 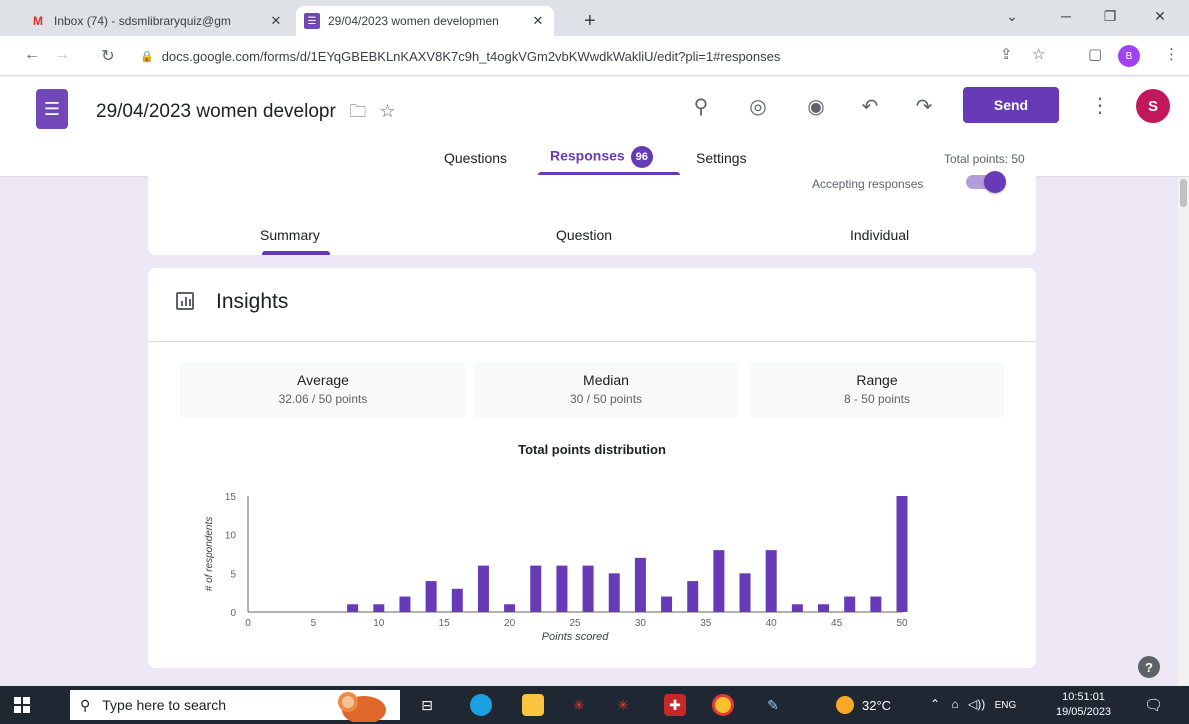 What do you see at coordinates (357, 111) in the screenshot?
I see `folder-icon: 🗀` at bounding box center [357, 111].